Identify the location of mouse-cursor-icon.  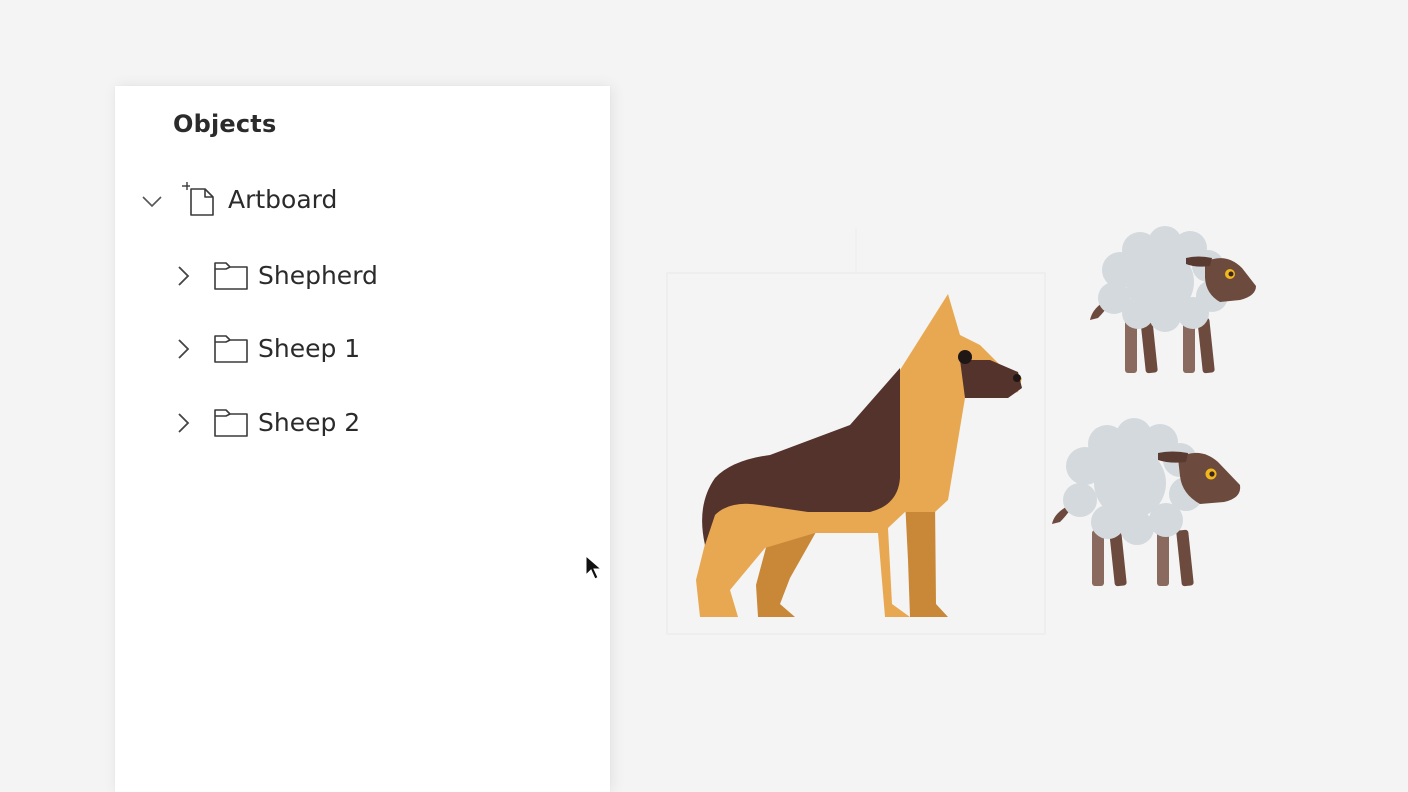
(594, 567).